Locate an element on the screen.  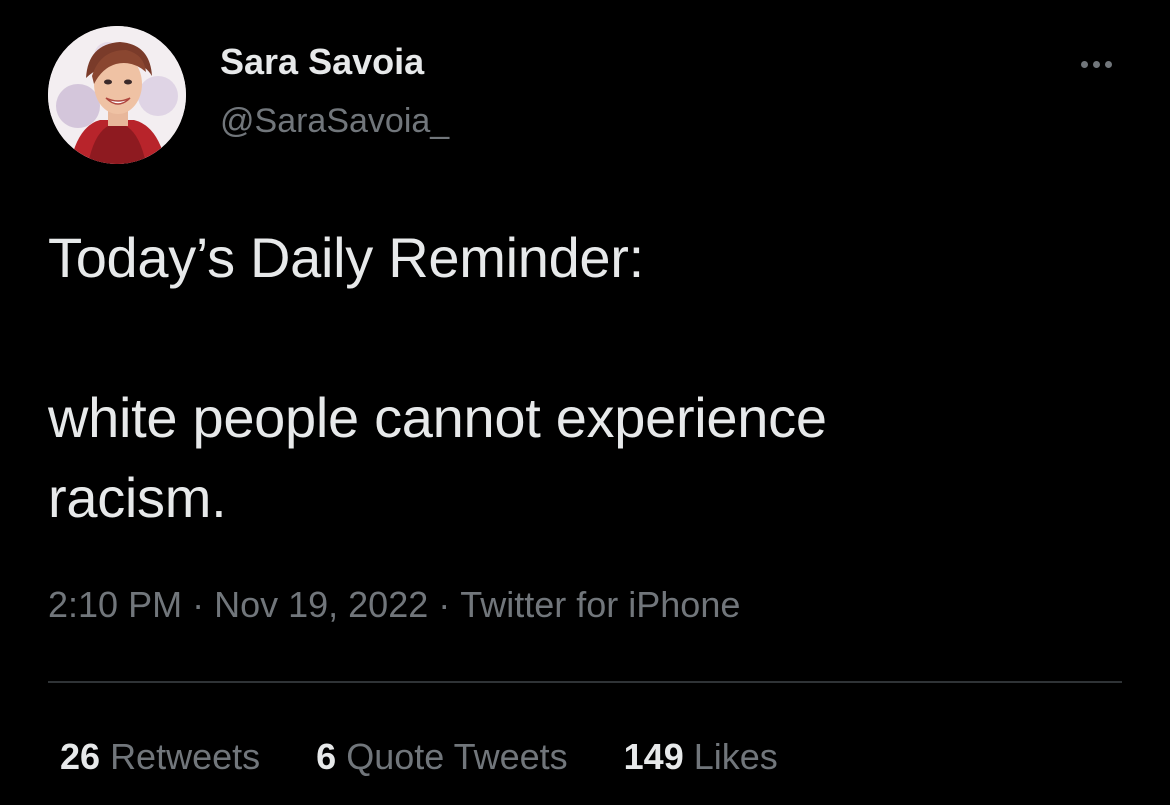
likes-stat: 149 Likes is located at coordinates (701, 757).